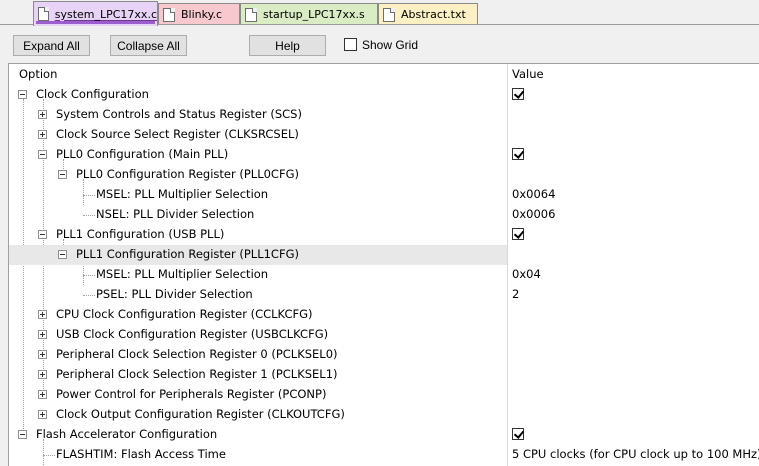 This screenshot has width=759, height=466. I want to click on tab-label: Blinky.c, so click(202, 14).